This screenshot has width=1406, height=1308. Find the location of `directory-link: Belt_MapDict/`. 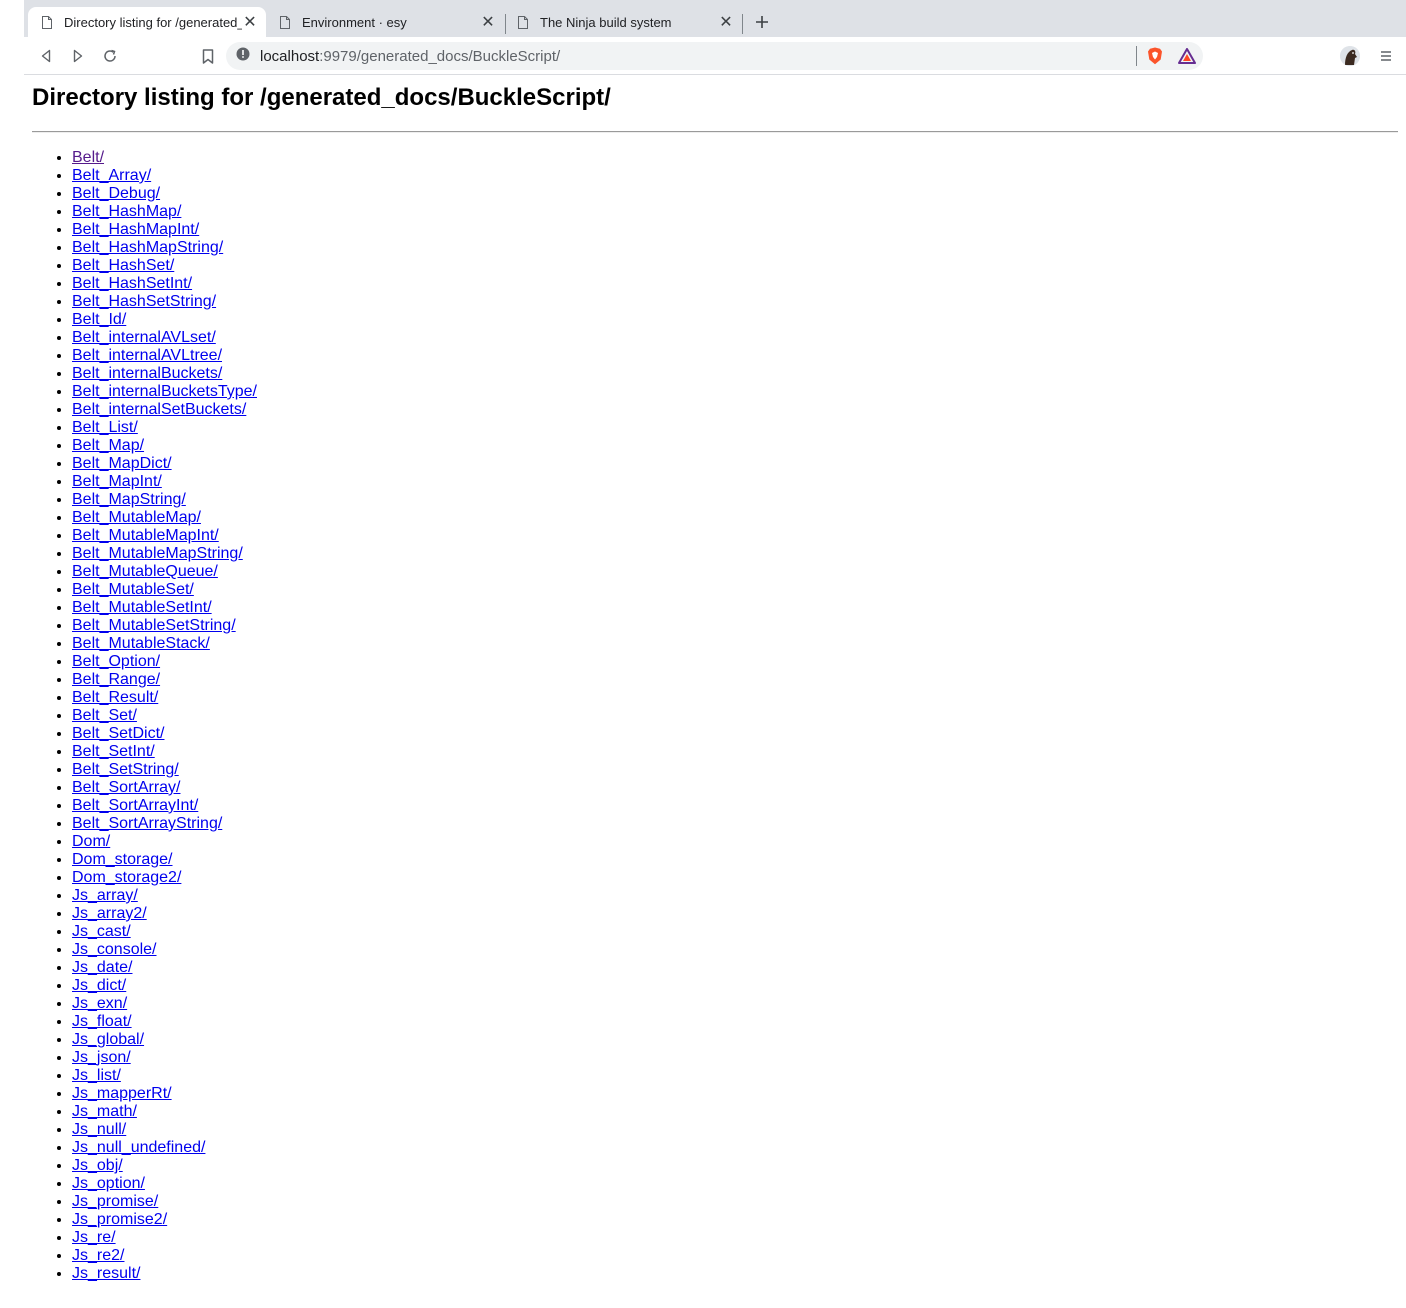

directory-link: Belt_MapDict/ is located at coordinates (122, 463).